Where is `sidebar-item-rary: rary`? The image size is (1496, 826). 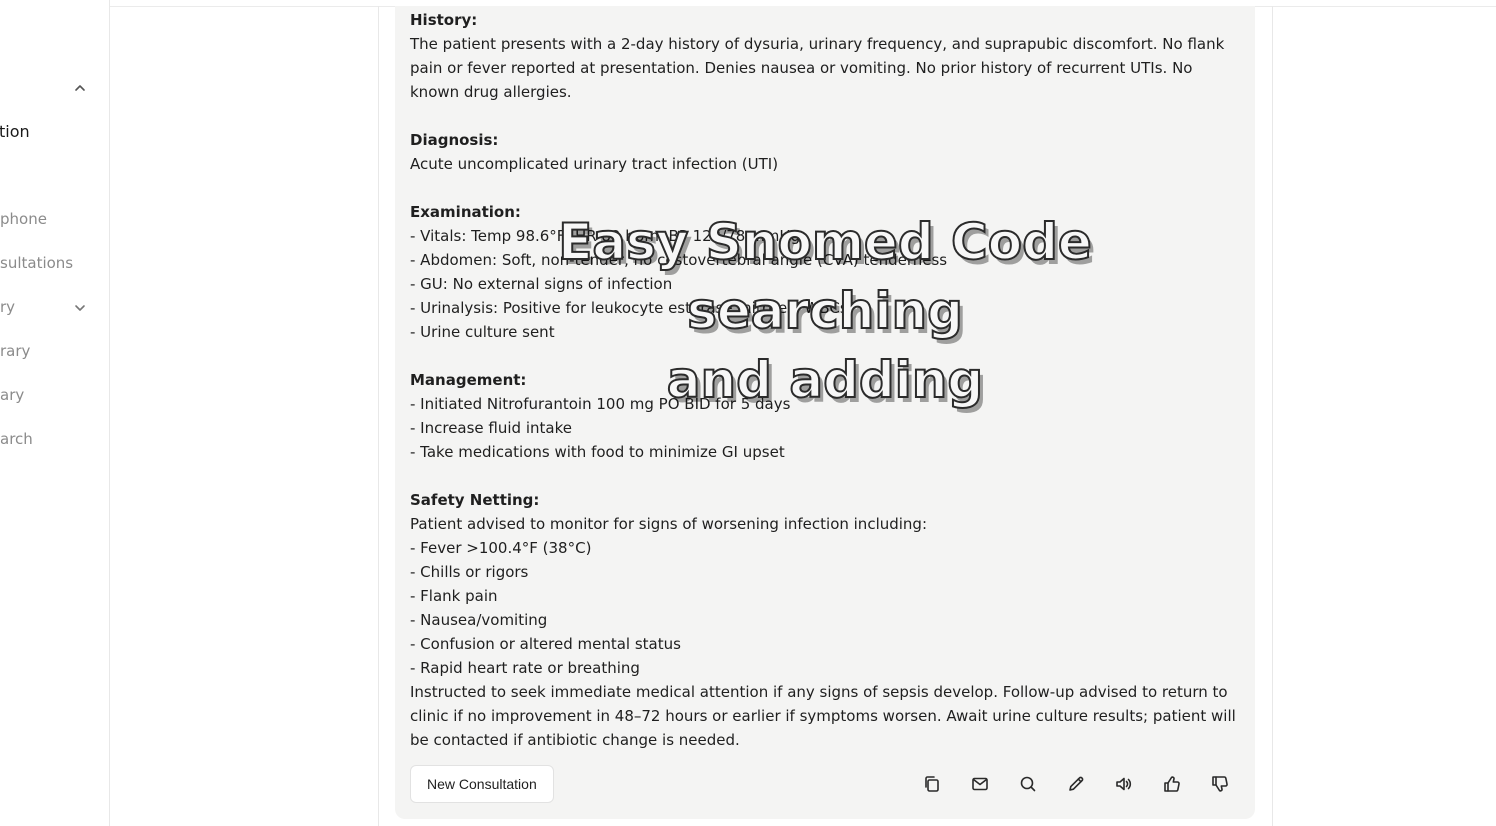
sidebar-item-rary: rary is located at coordinates (15, 351).